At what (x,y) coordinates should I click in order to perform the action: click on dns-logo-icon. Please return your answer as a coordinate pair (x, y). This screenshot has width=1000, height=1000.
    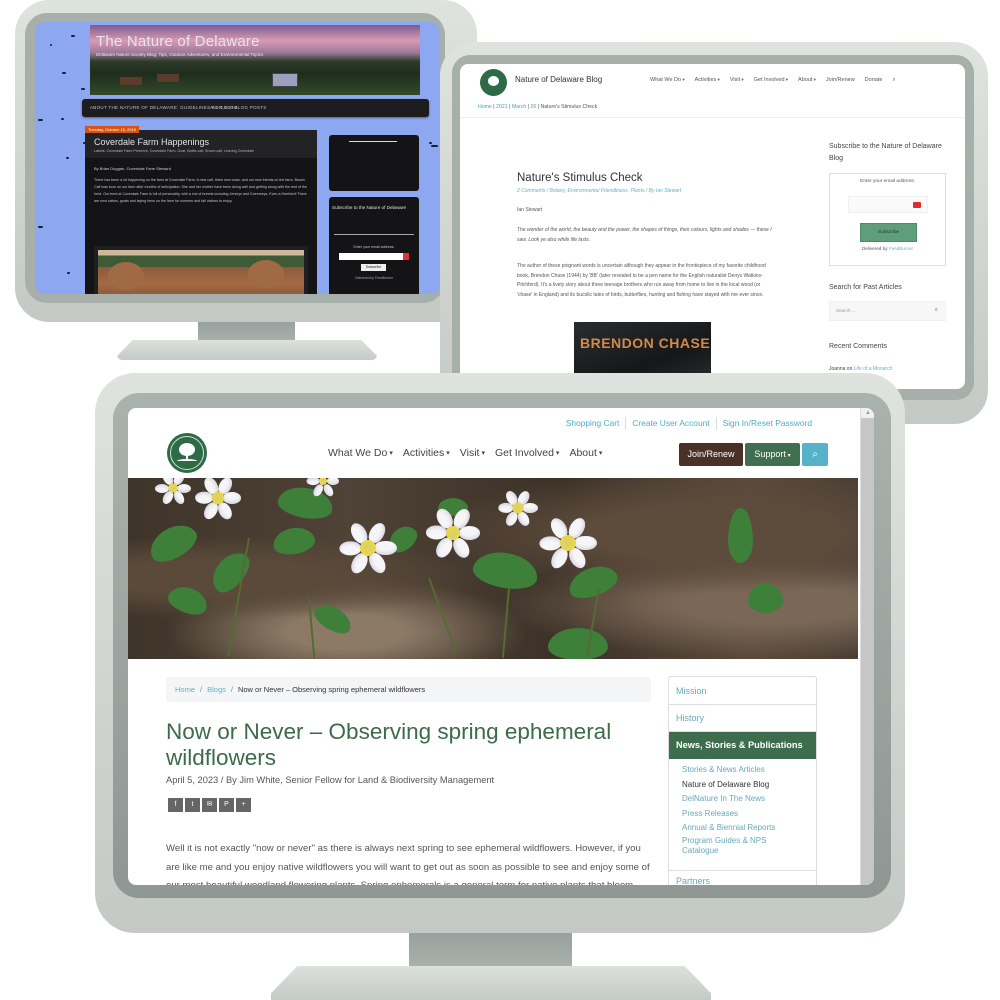
    Looking at the image, I should click on (493, 82).